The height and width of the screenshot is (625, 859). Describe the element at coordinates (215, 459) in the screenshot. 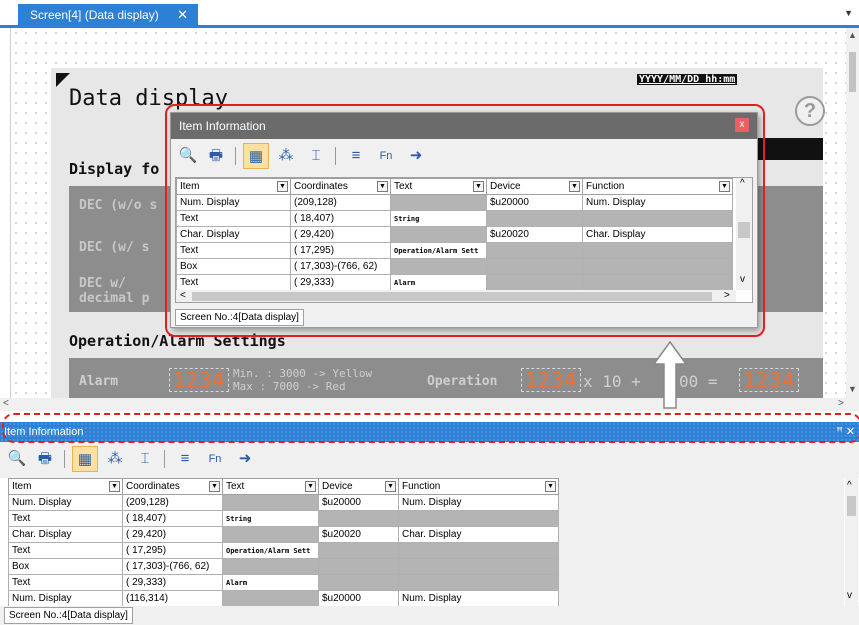

I see `function-filter-icon: Fn` at that location.